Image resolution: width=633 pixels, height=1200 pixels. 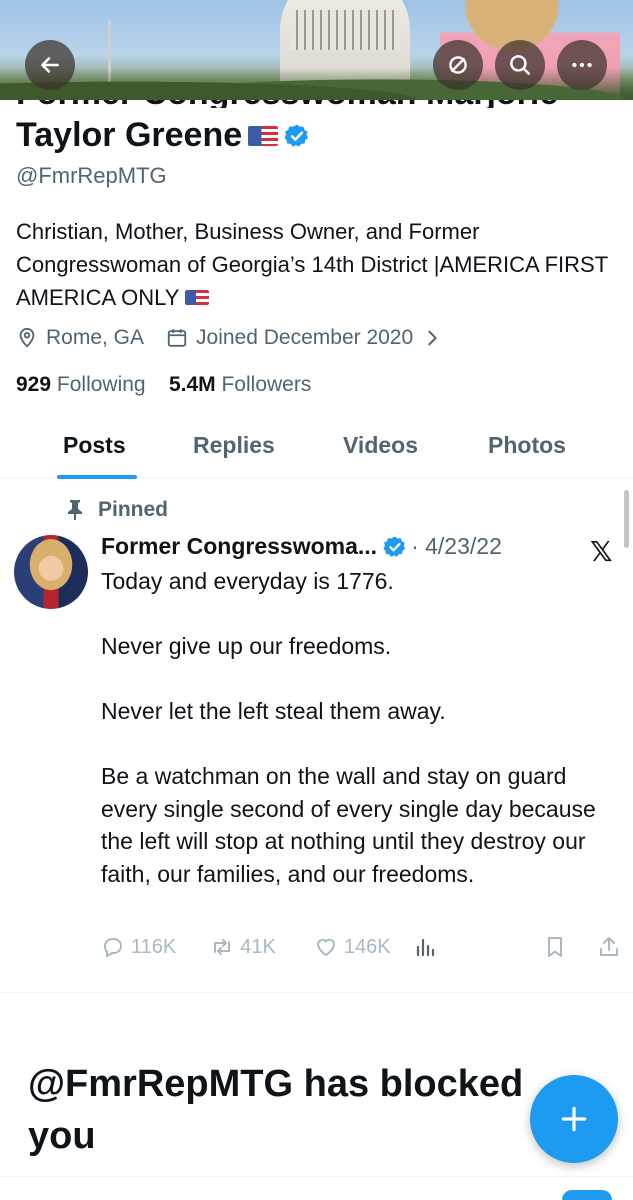 I want to click on display-name: Taylor Greene, so click(x=163, y=135).